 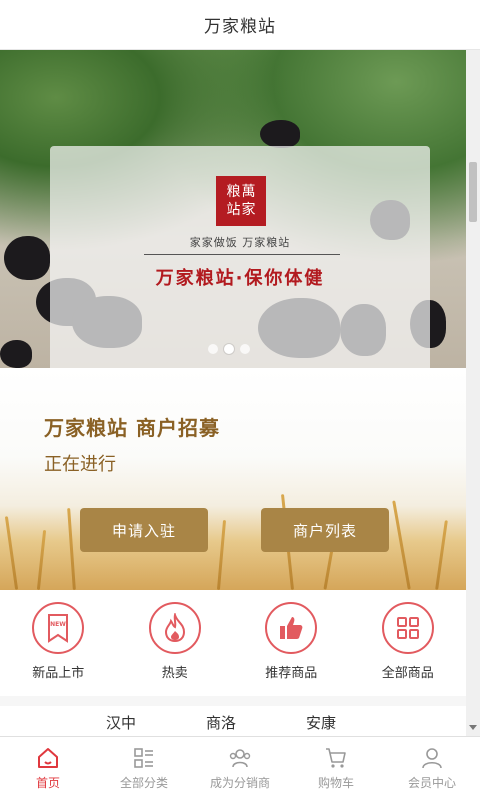 I want to click on quick-item-label: 全部商品, so click(x=407, y=673).